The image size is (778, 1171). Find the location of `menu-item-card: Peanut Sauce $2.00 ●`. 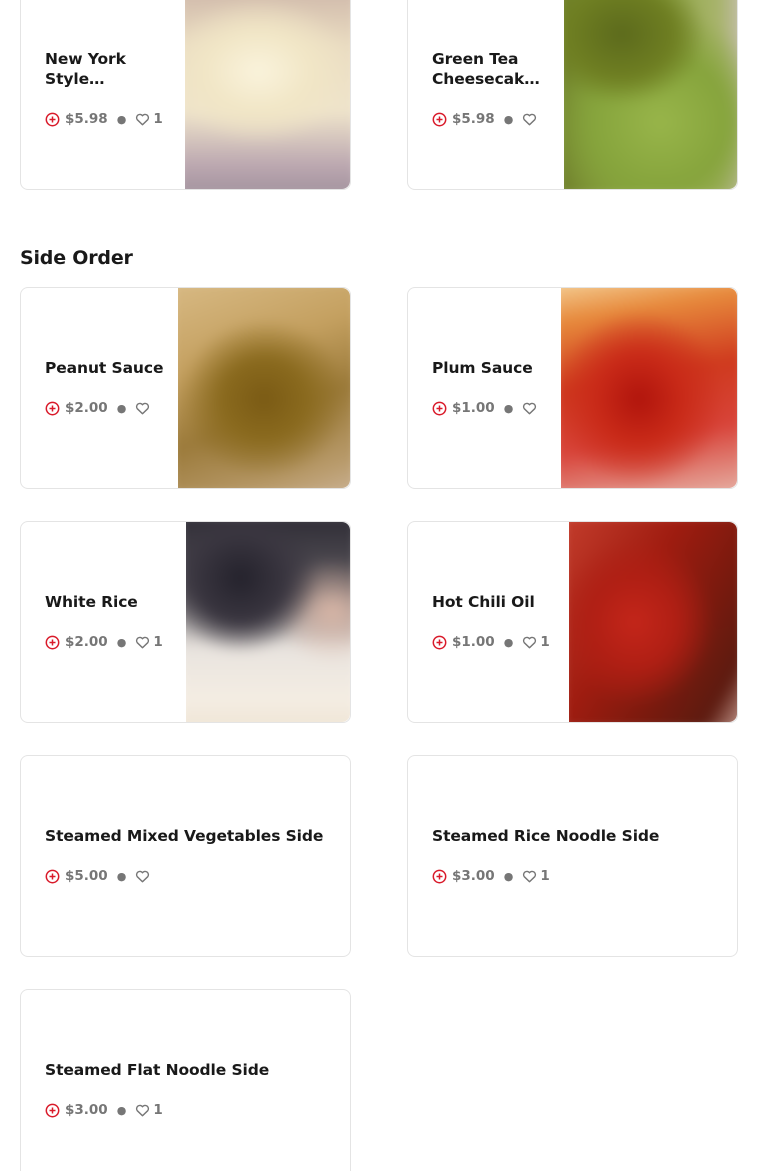

menu-item-card: Peanut Sauce $2.00 ● is located at coordinates (185, 388).